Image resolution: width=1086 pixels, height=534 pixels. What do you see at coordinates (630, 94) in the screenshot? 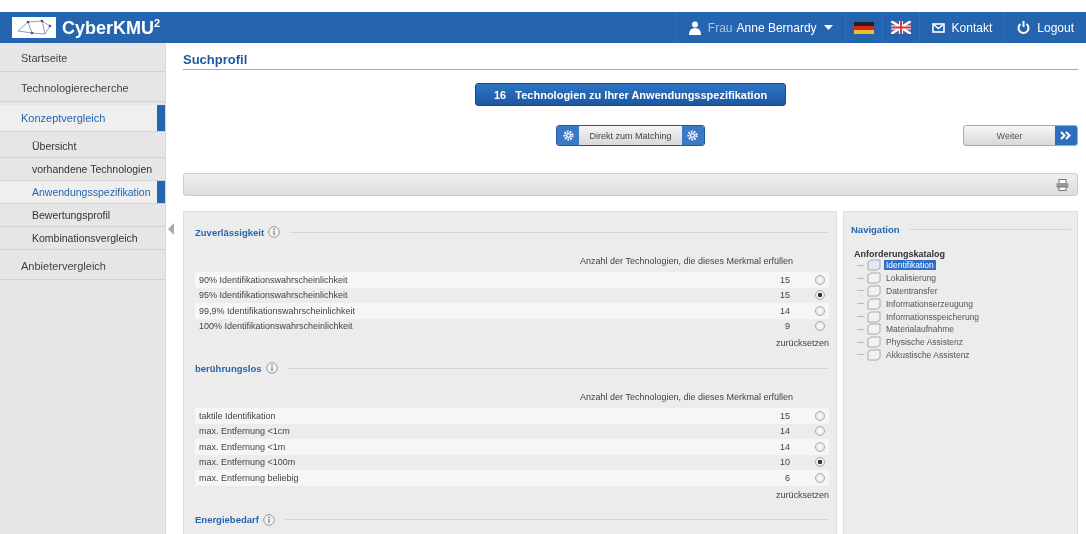
I see `results-button: 16 Technologien zu Ihrer Anwendungsspezifikation` at bounding box center [630, 94].